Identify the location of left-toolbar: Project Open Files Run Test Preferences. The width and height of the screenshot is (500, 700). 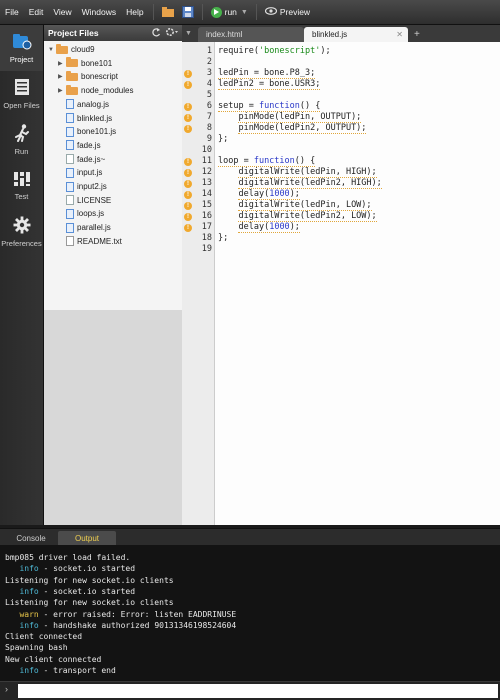
(22, 275).